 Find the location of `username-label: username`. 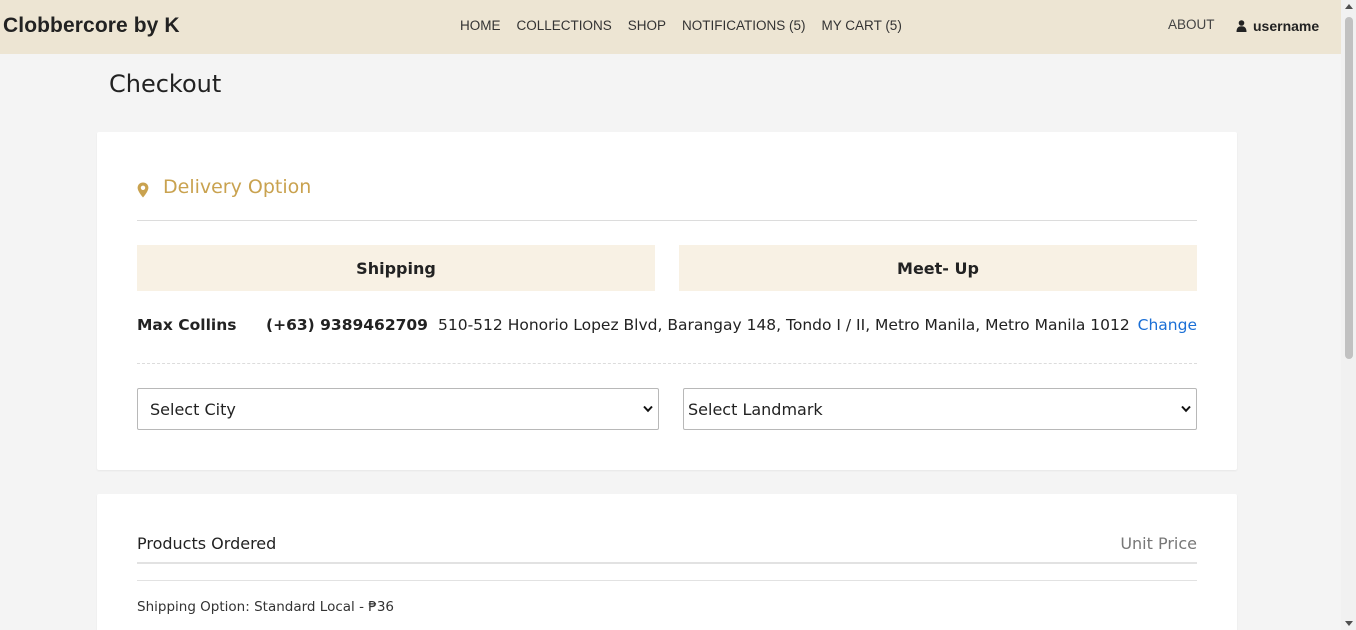

username-label: username is located at coordinates (1286, 26).